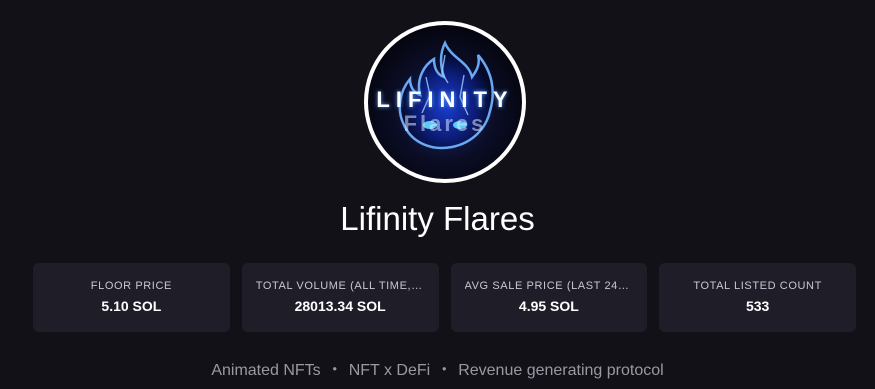 Image resolution: width=875 pixels, height=389 pixels. What do you see at coordinates (131, 286) in the screenshot?
I see `stat-label: FLOOR PRICE` at bounding box center [131, 286].